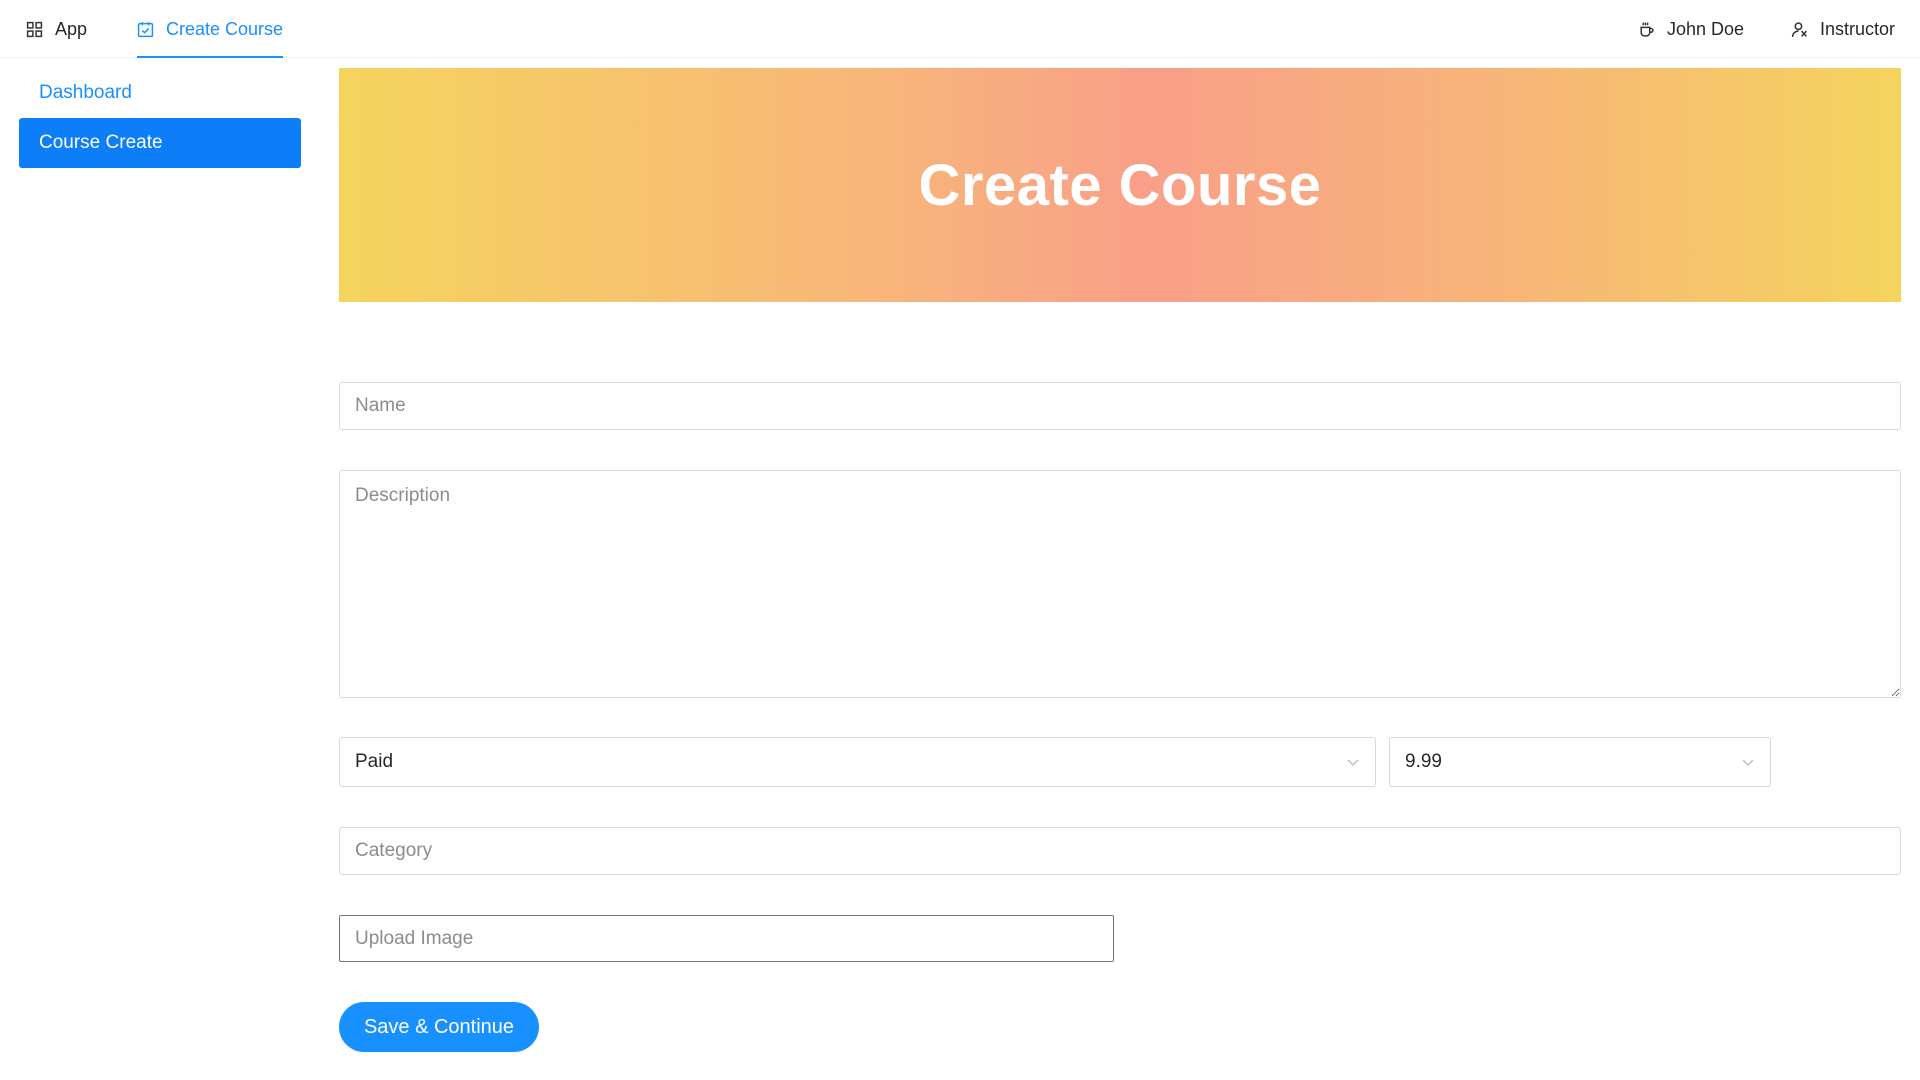  Describe the element at coordinates (1706, 28) in the screenshot. I see `nav-item-user-label: John Doe` at that location.